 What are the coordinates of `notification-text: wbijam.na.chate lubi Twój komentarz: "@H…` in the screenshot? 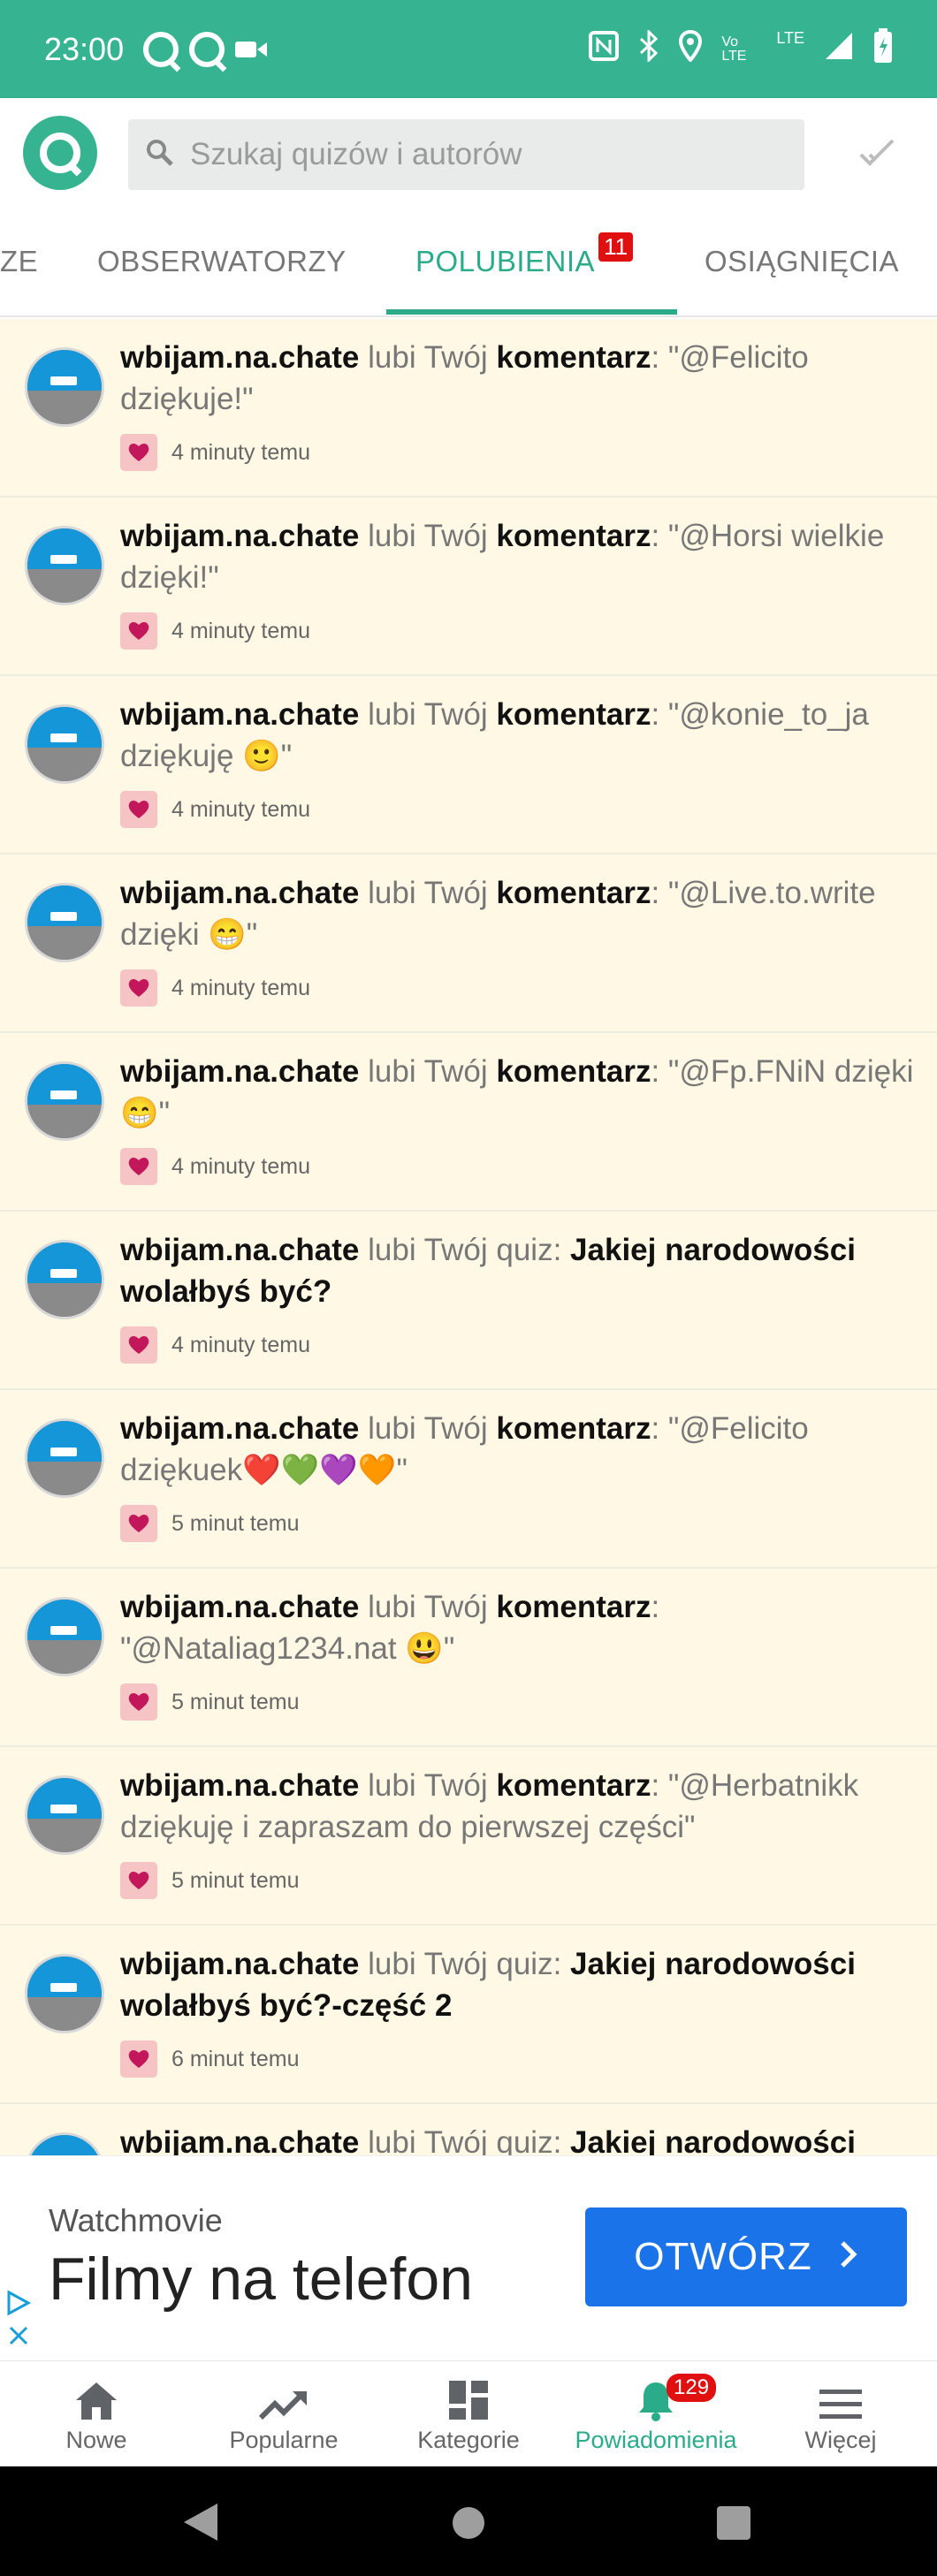 It's located at (502, 557).